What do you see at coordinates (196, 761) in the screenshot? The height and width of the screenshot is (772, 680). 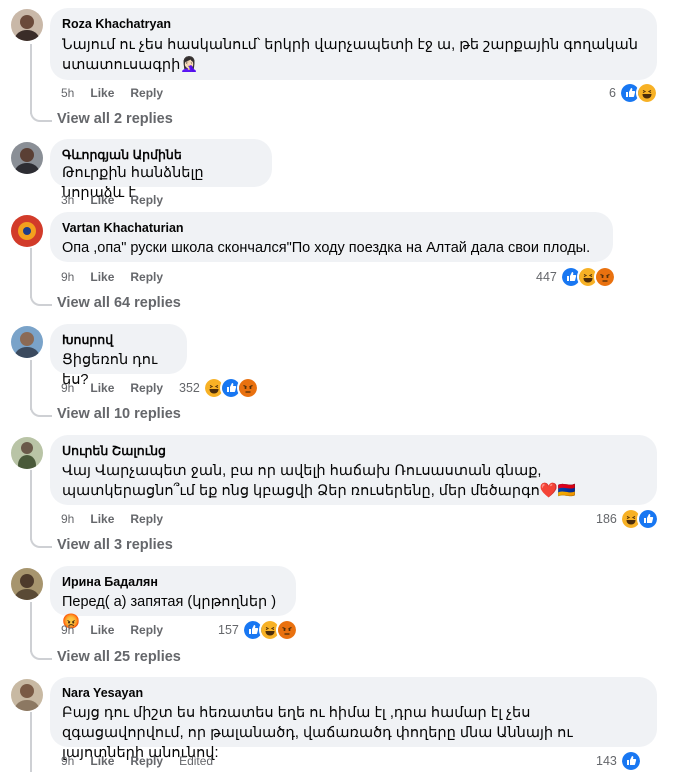 I see `edited-label: Edited` at bounding box center [196, 761].